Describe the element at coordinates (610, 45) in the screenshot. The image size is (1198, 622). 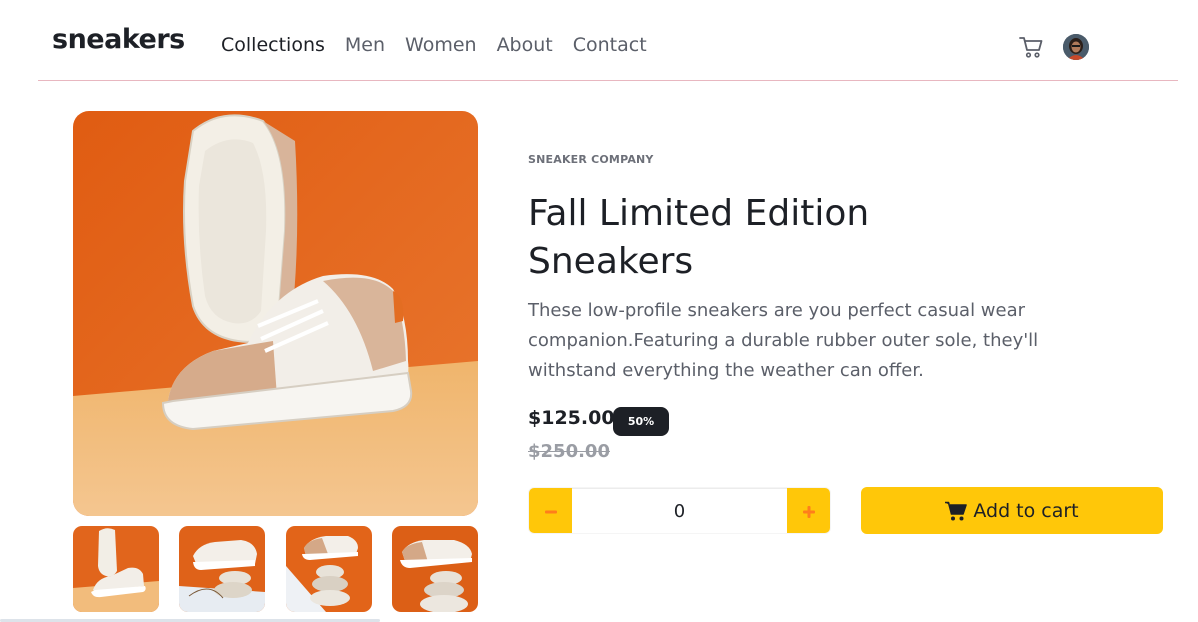
I see `nav-link-contact: Contact` at that location.